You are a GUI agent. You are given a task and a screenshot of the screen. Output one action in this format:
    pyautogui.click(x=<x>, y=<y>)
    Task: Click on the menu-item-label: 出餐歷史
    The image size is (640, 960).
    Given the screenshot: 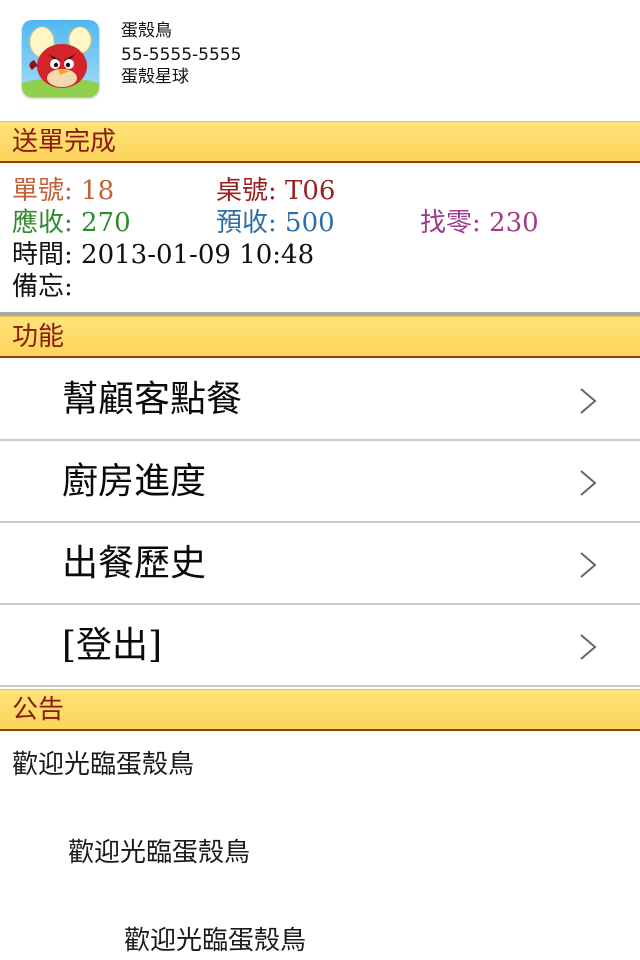 What is the action you would take?
    pyautogui.click(x=134, y=563)
    